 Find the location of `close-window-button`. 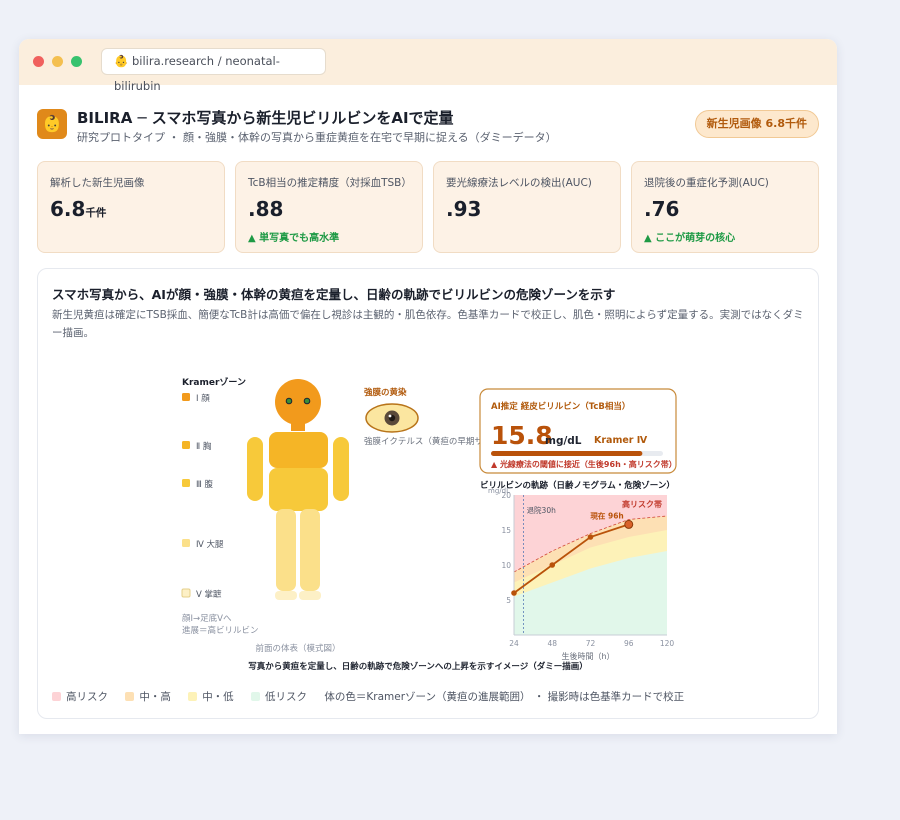

close-window-button is located at coordinates (38, 61).